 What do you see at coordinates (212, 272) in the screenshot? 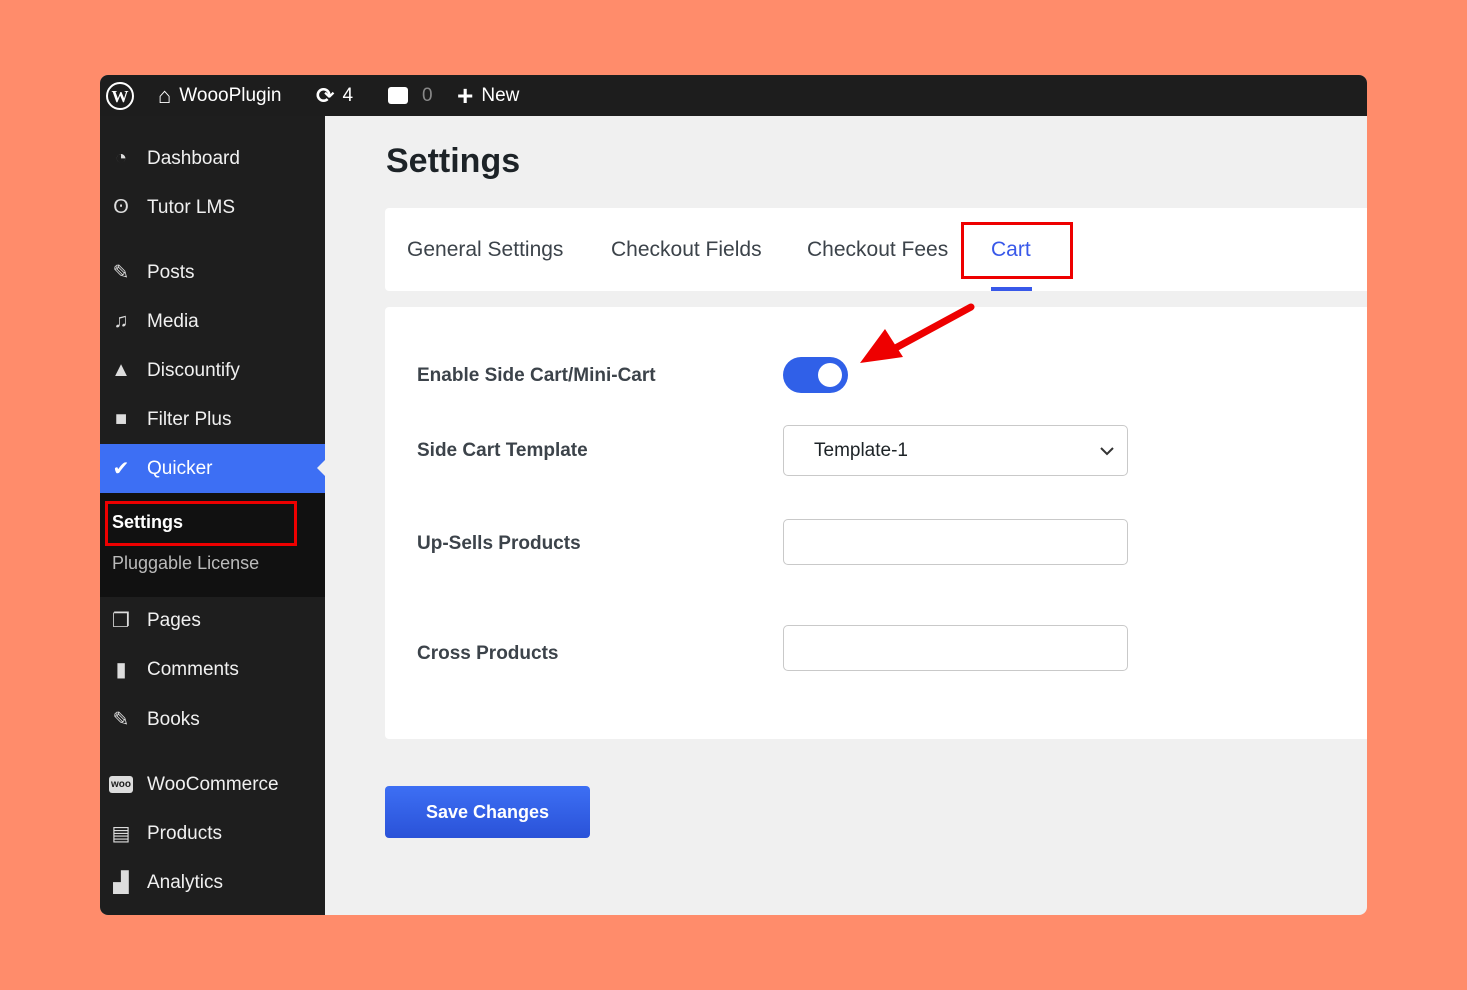
I see `sidebar-item-posts: ✎ Posts` at bounding box center [212, 272].